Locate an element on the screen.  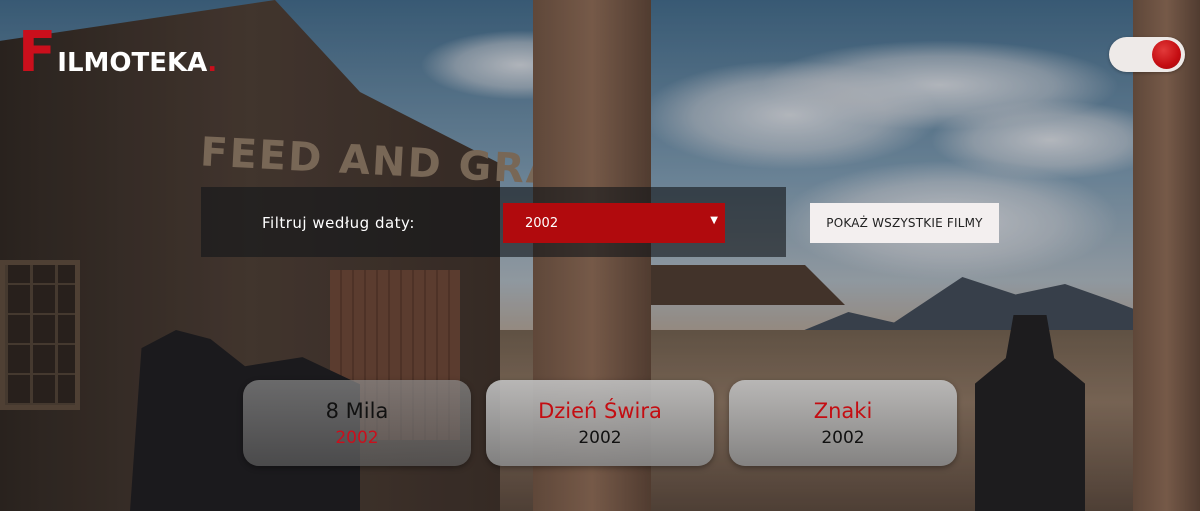
film-card: Dzień Świra 2002 is located at coordinates (600, 423).